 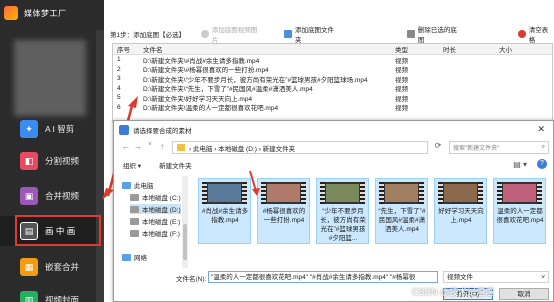 I want to click on delete-selected-label: 删除已选的底图, so click(x=437, y=35).